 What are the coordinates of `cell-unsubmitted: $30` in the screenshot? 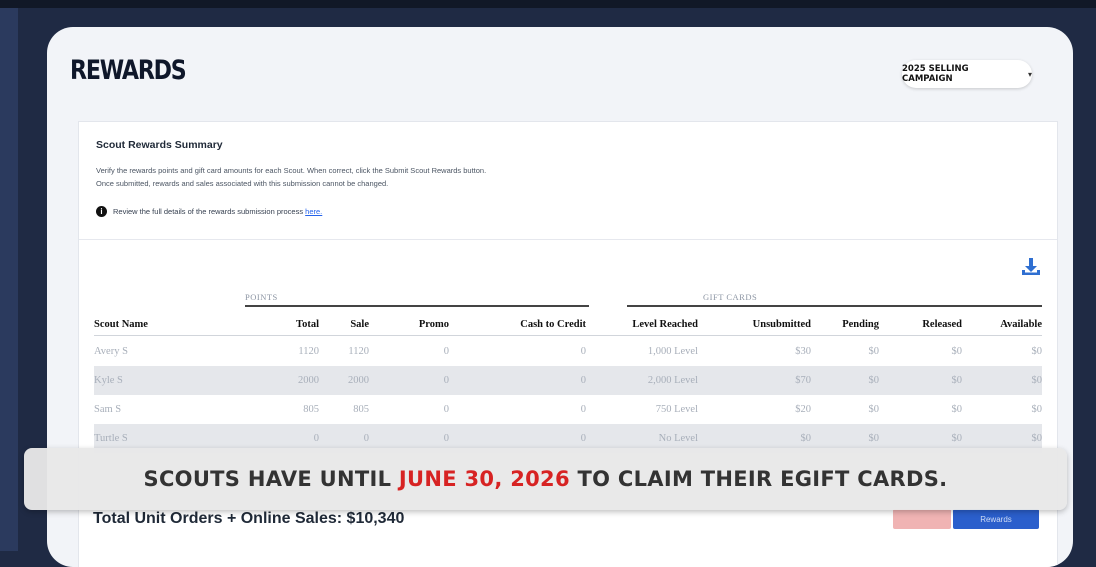 It's located at (803, 351).